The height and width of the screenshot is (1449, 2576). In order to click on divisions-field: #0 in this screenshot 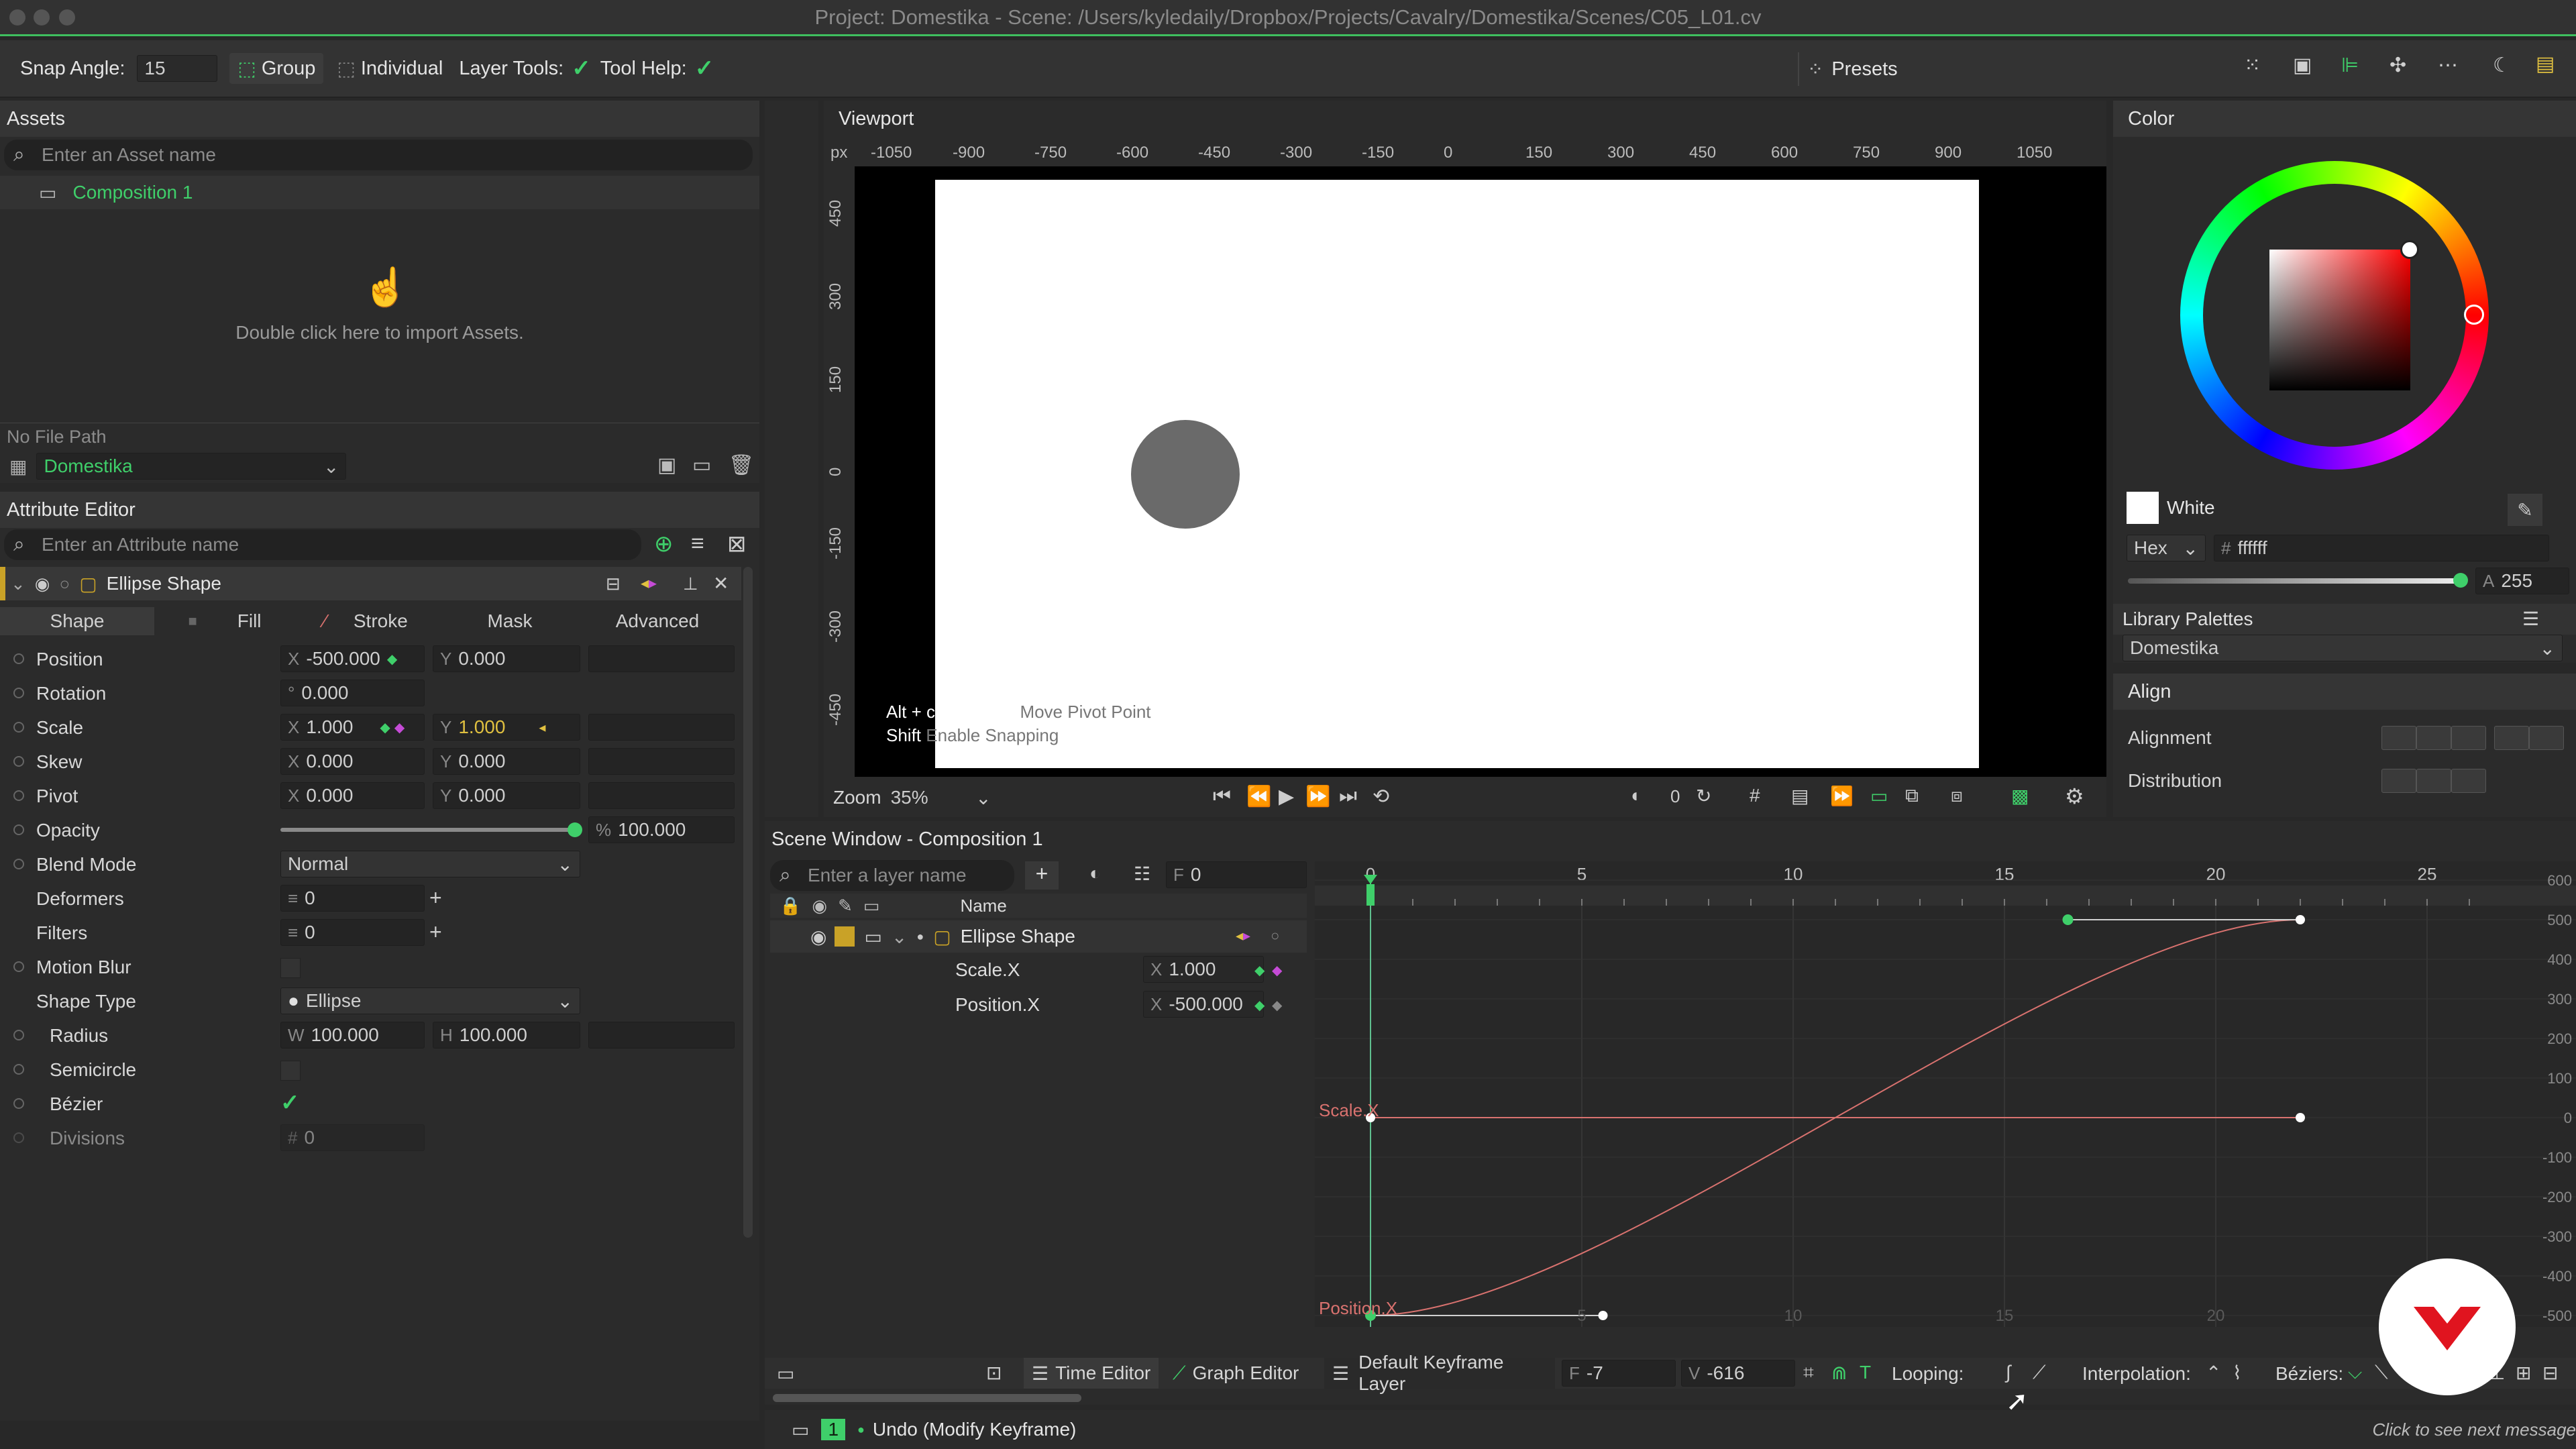, I will do `click(352, 1137)`.